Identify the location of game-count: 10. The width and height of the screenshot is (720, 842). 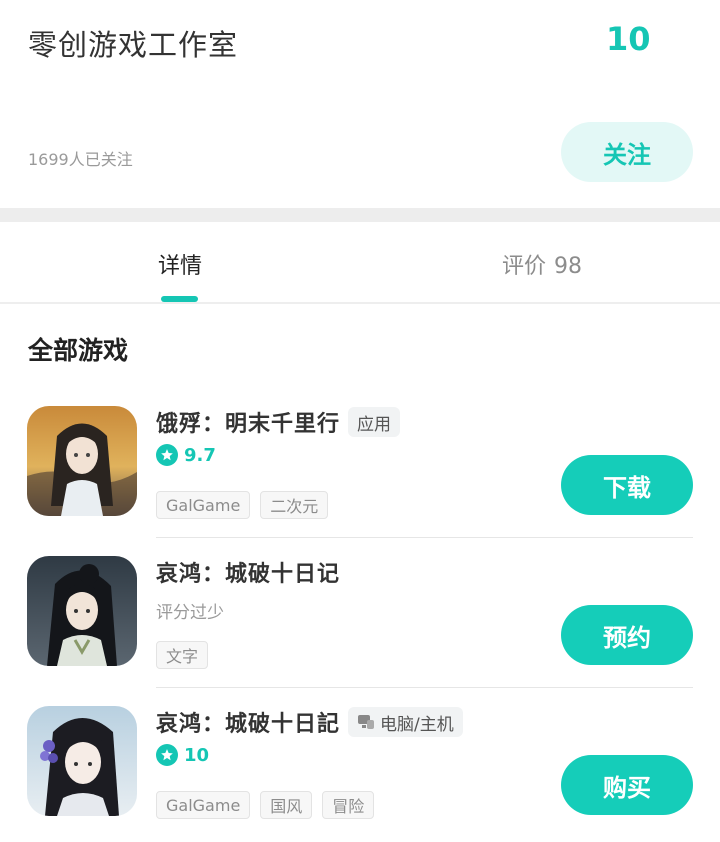
(628, 39).